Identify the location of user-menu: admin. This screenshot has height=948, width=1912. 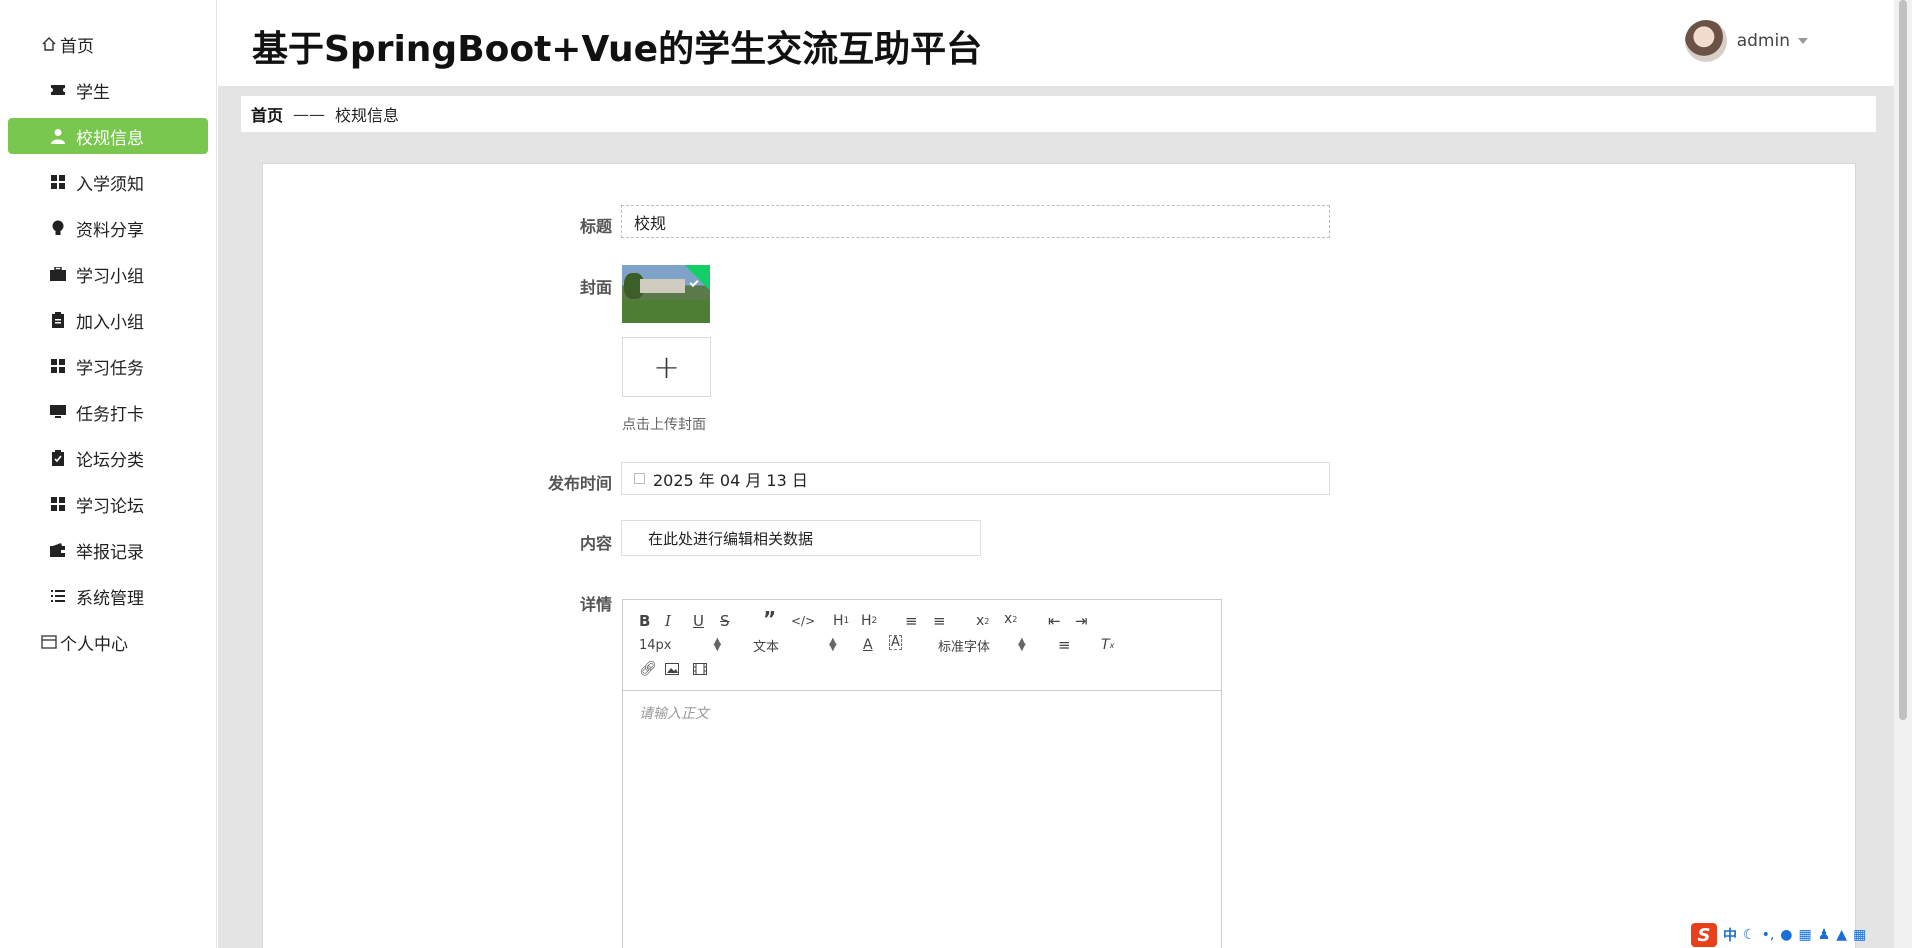
(1746, 41).